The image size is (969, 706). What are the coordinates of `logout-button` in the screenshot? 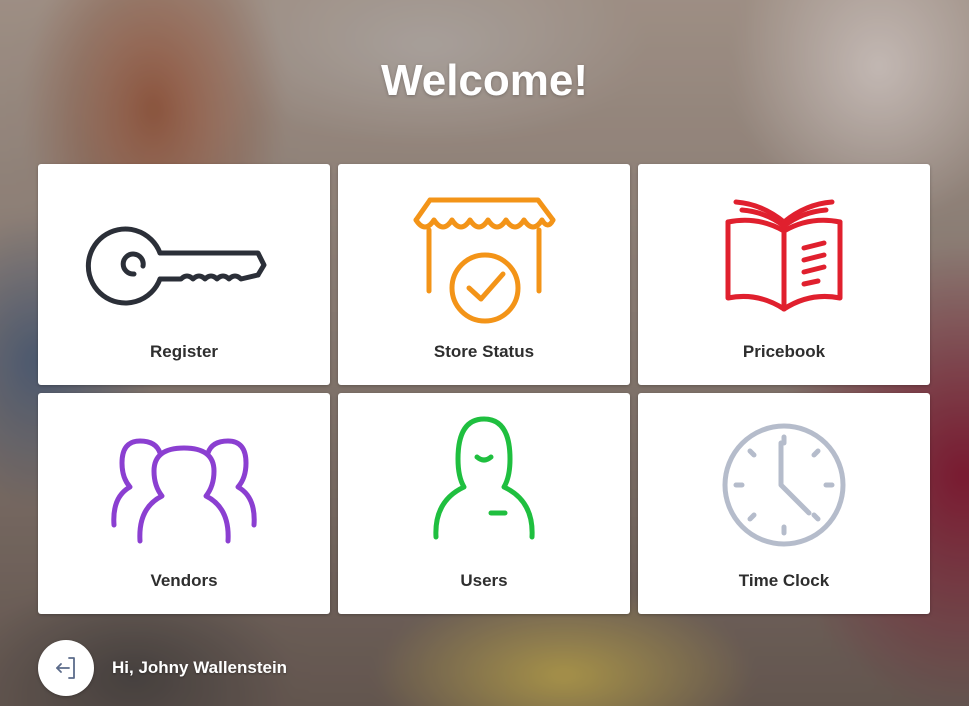 It's located at (66, 668).